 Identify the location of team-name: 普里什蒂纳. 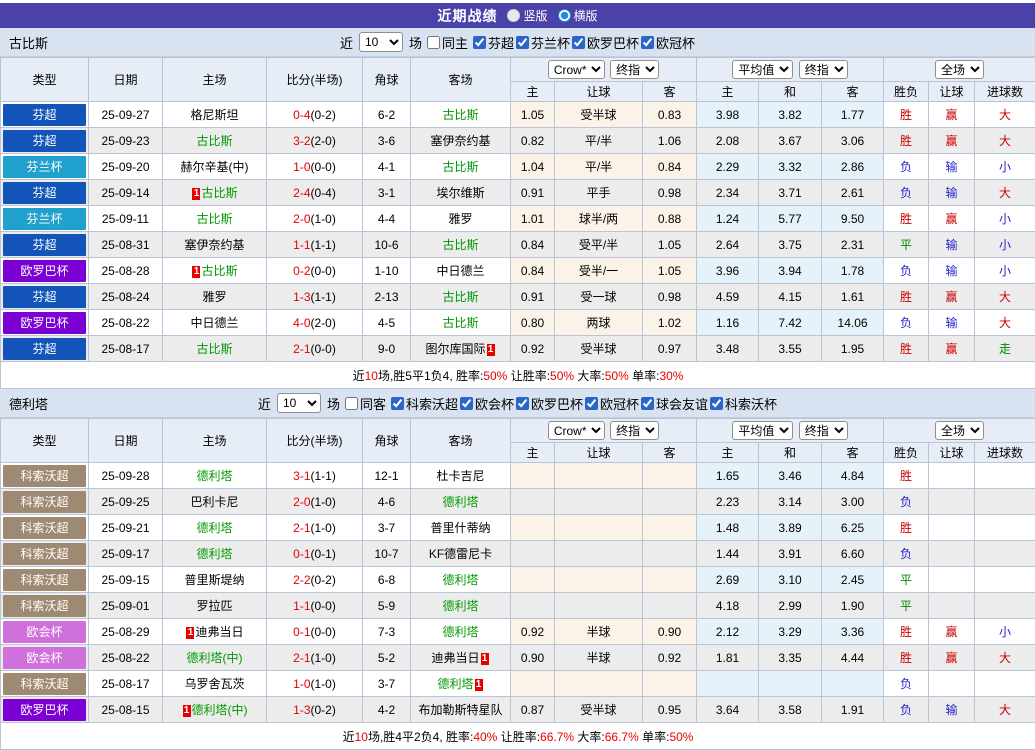
(460, 528).